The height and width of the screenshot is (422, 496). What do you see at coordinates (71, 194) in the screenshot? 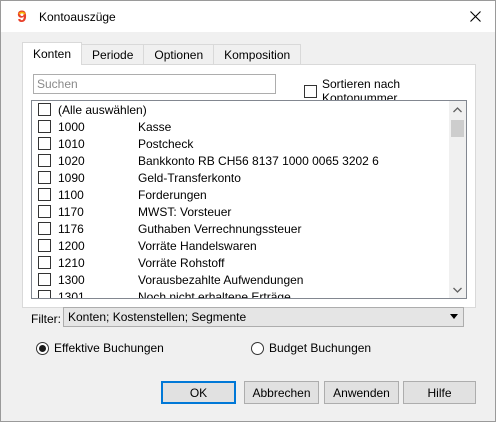
I see `account-number: 1100` at bounding box center [71, 194].